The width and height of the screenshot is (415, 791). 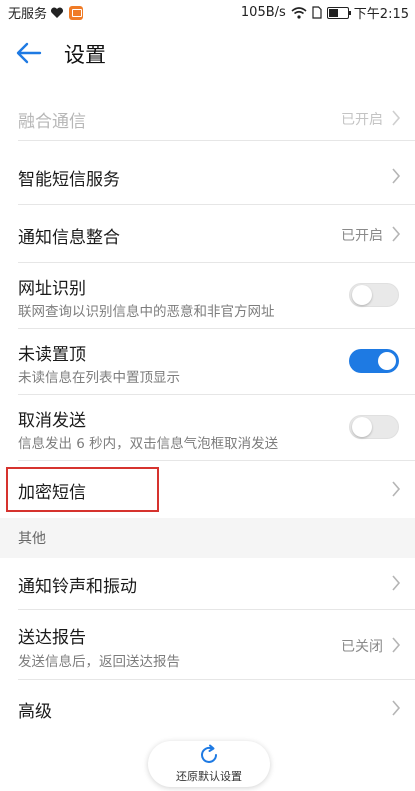 I want to click on setting-label: 智能短信服务, so click(x=69, y=180).